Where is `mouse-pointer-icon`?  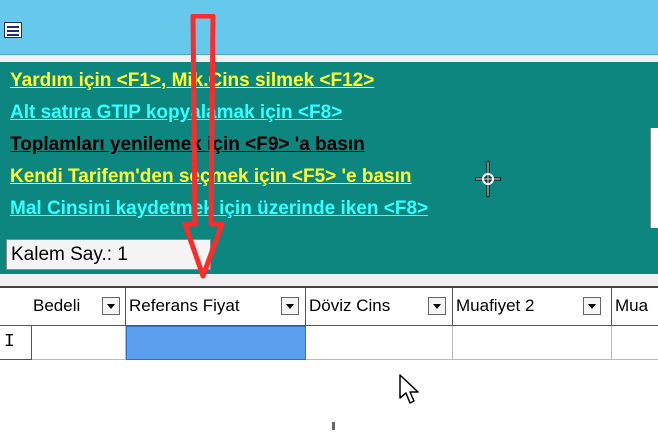
mouse-pointer-icon is located at coordinates (409, 389).